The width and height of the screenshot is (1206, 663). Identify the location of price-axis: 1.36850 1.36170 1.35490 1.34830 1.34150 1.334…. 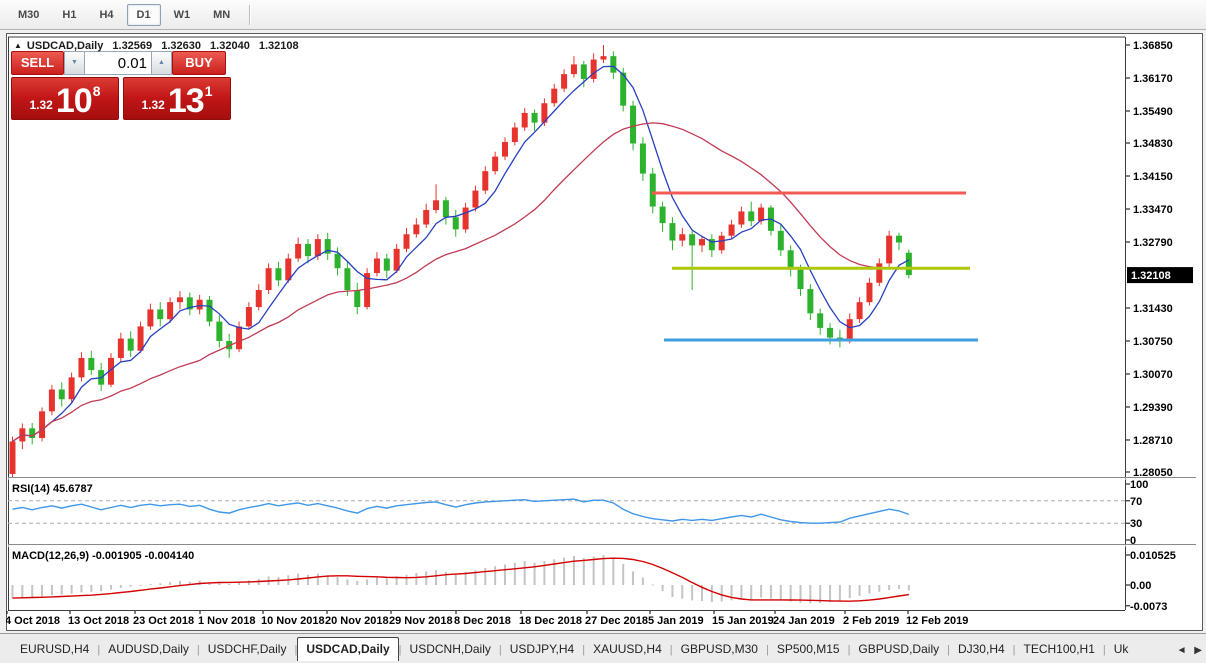
(1149, 259).